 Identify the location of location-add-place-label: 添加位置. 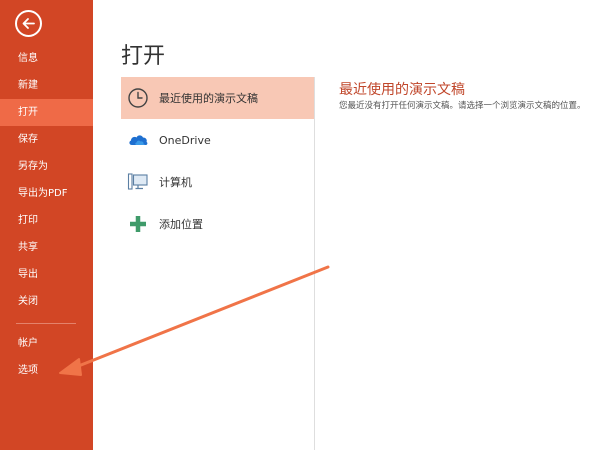
(181, 224).